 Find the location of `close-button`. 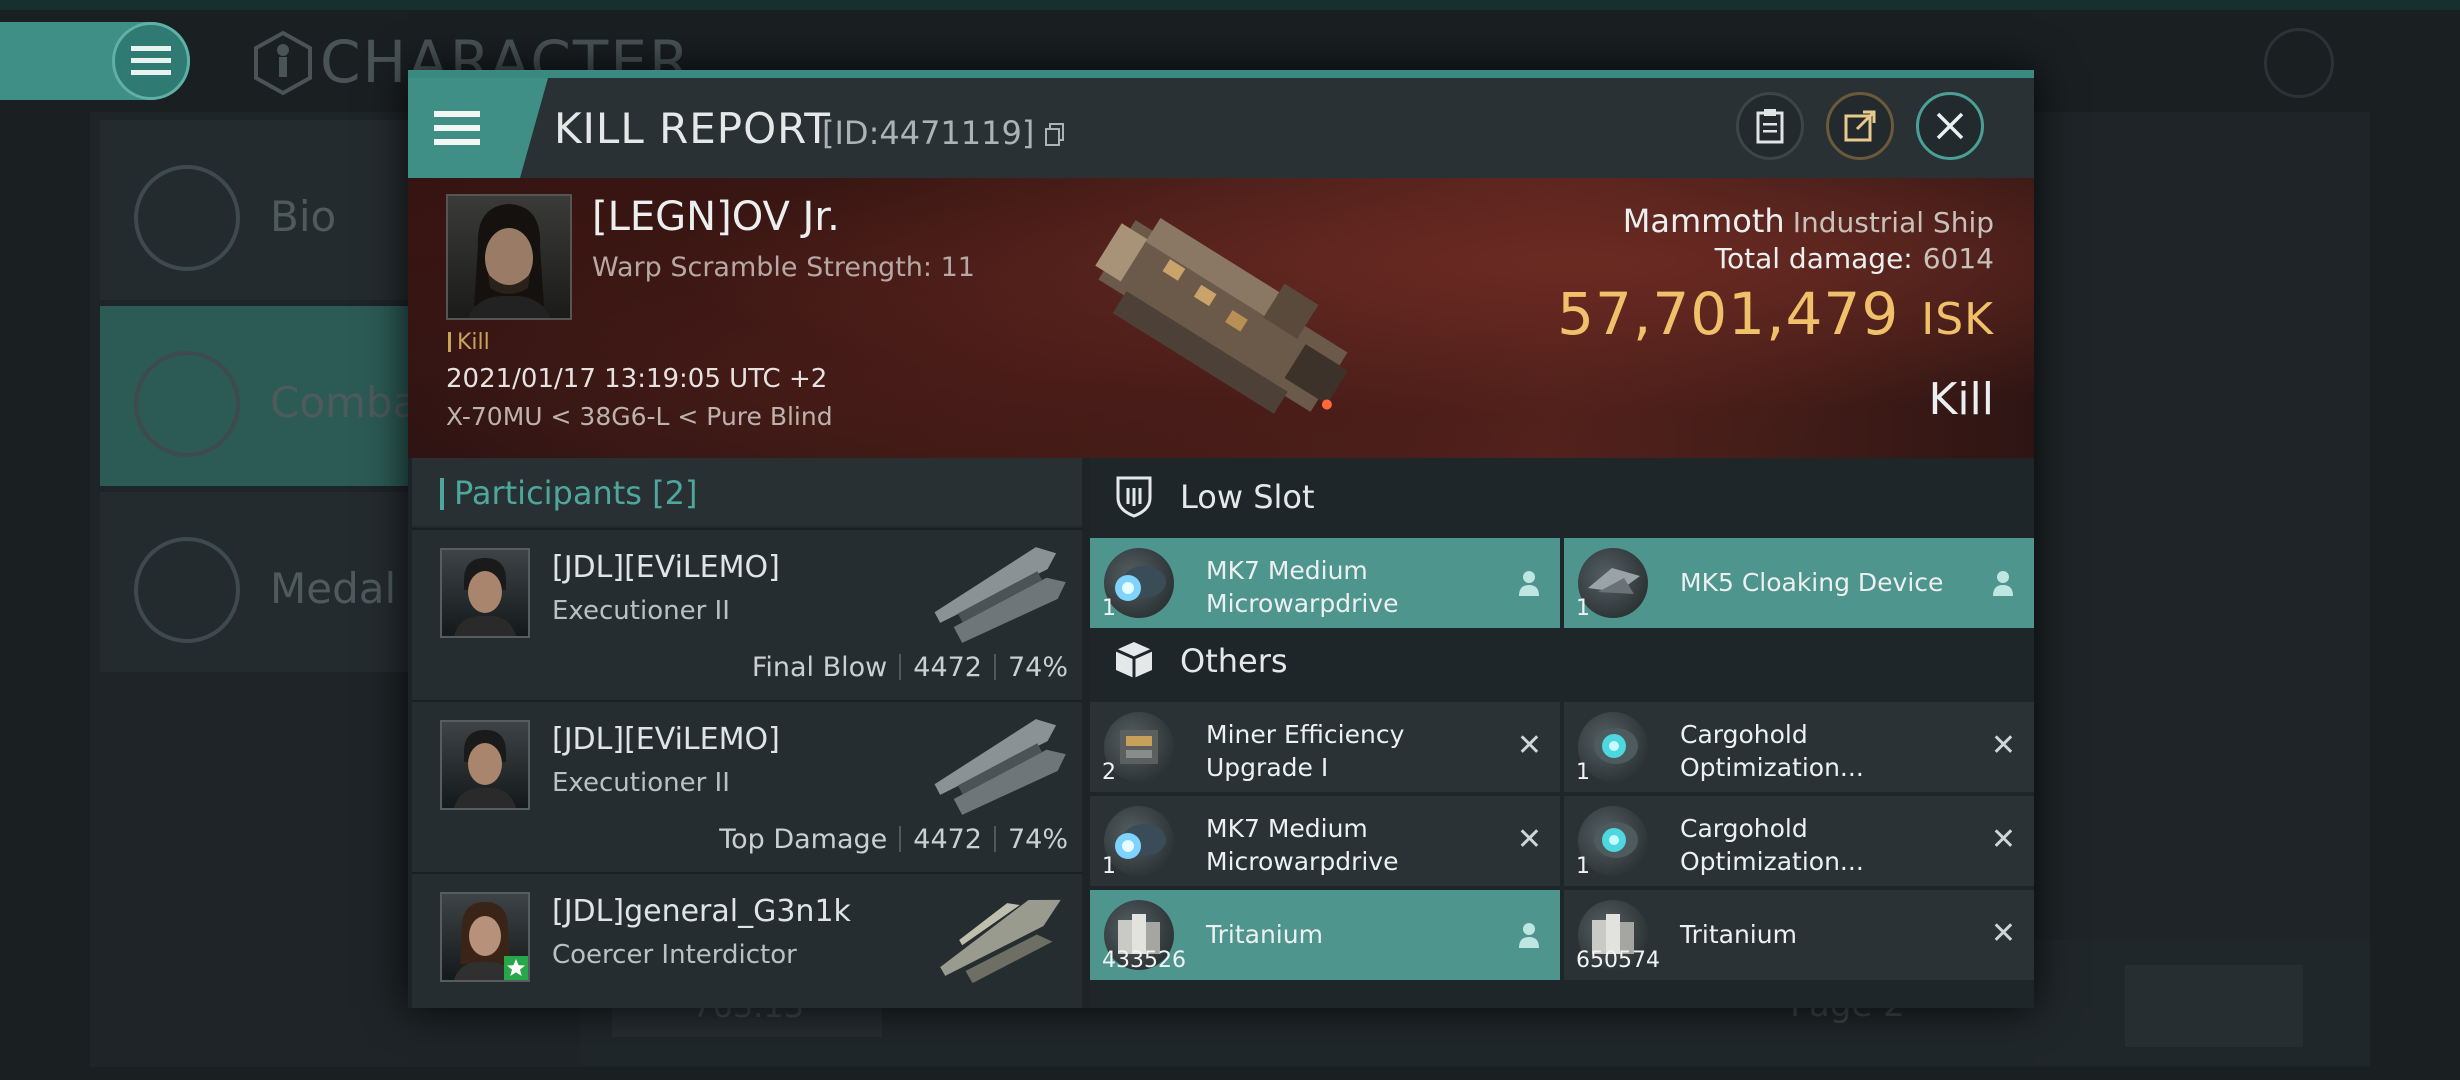

close-button is located at coordinates (1950, 126).